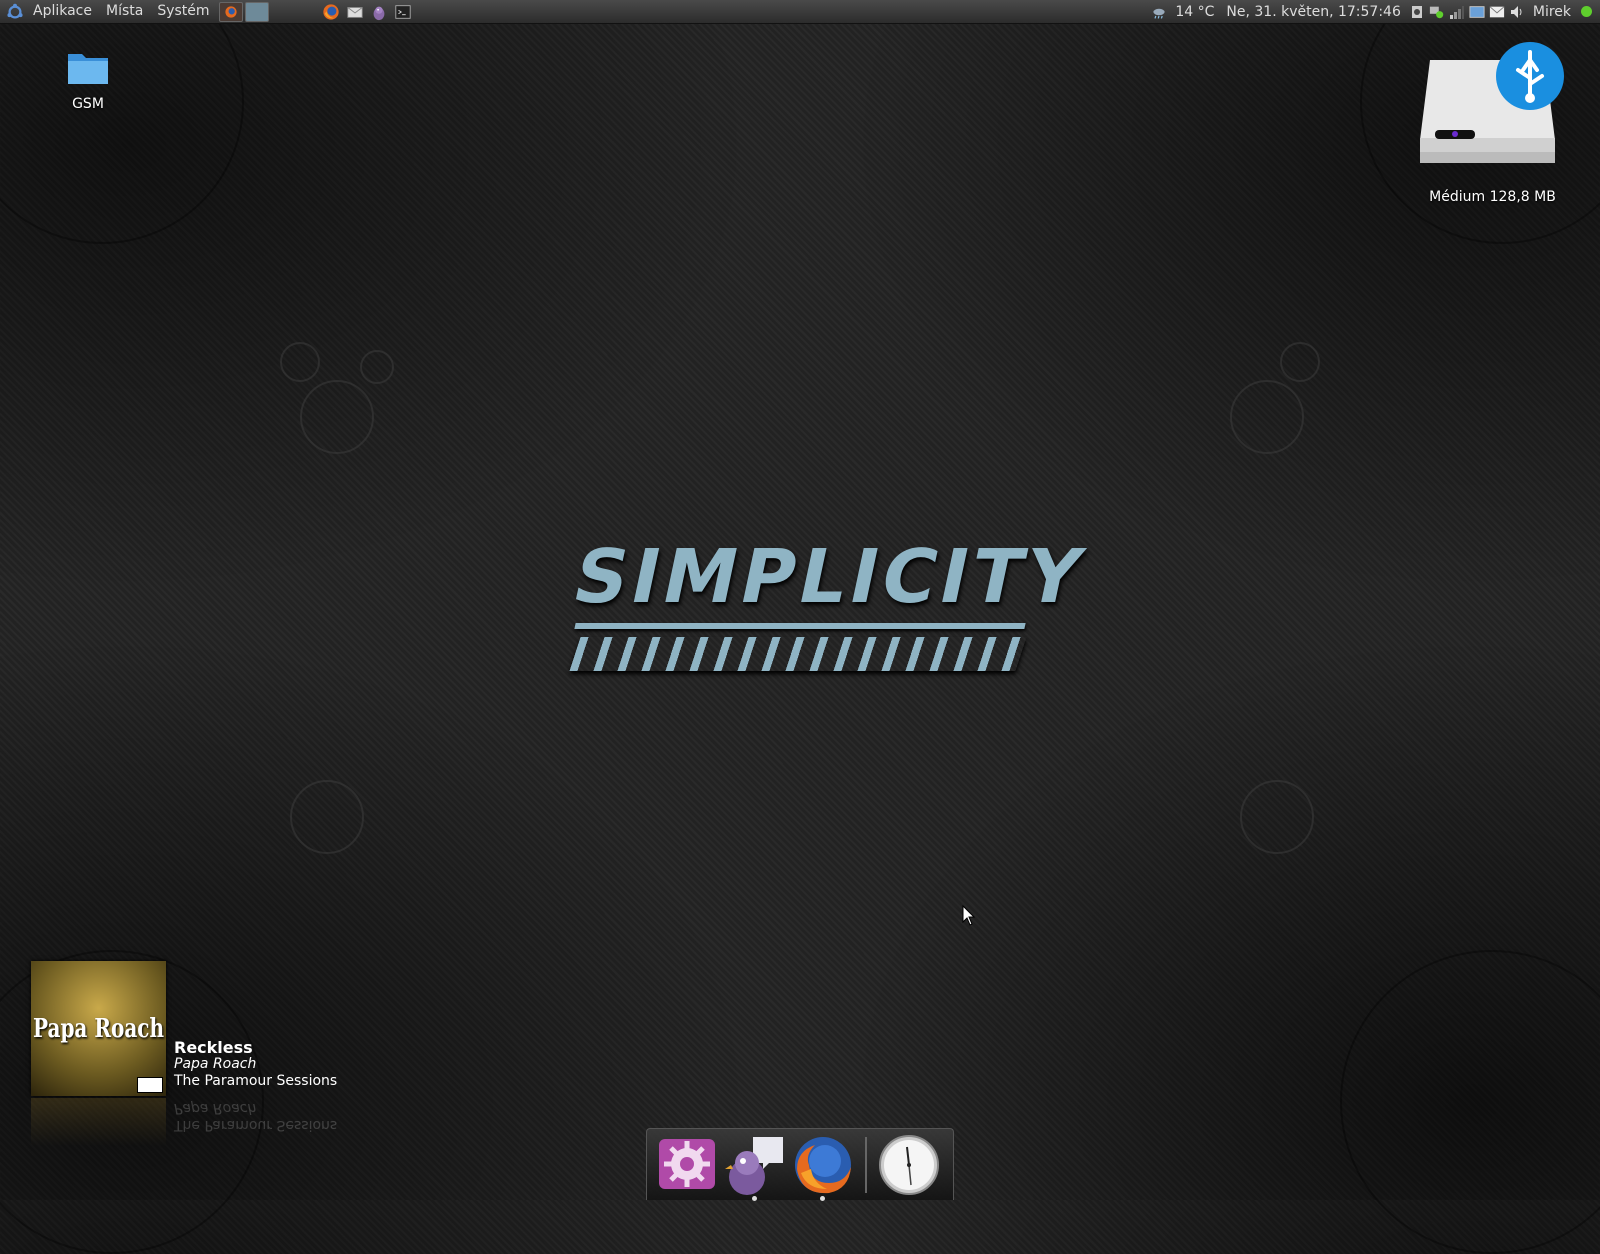 The image size is (1600, 1254). Describe the element at coordinates (331, 12) in the screenshot. I see `firefox-launcher-icon` at that location.